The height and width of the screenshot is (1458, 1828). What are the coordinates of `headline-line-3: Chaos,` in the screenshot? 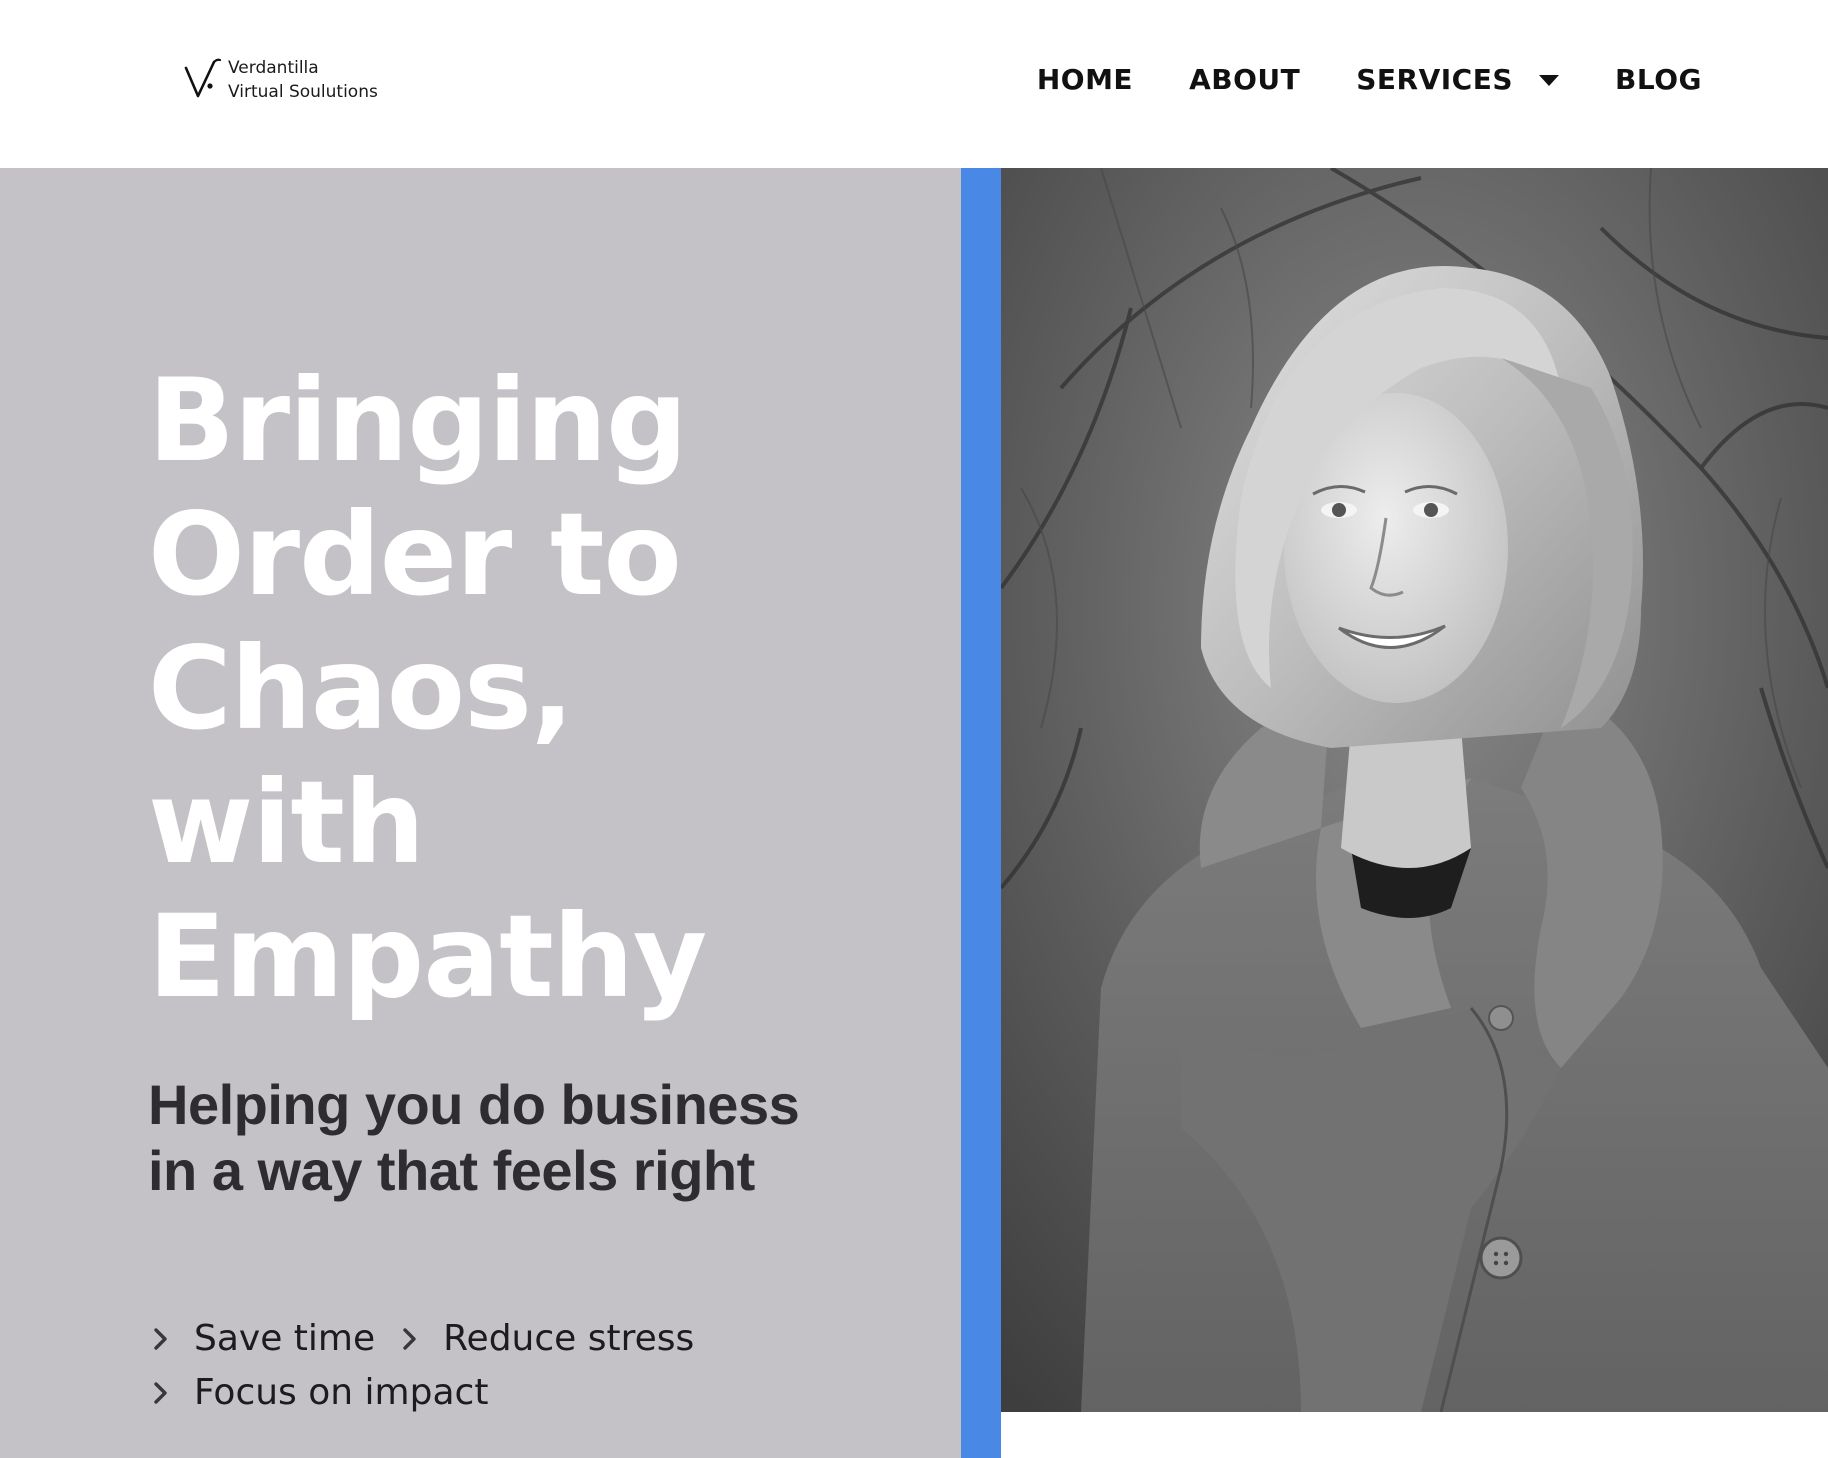 It's located at (361, 688).